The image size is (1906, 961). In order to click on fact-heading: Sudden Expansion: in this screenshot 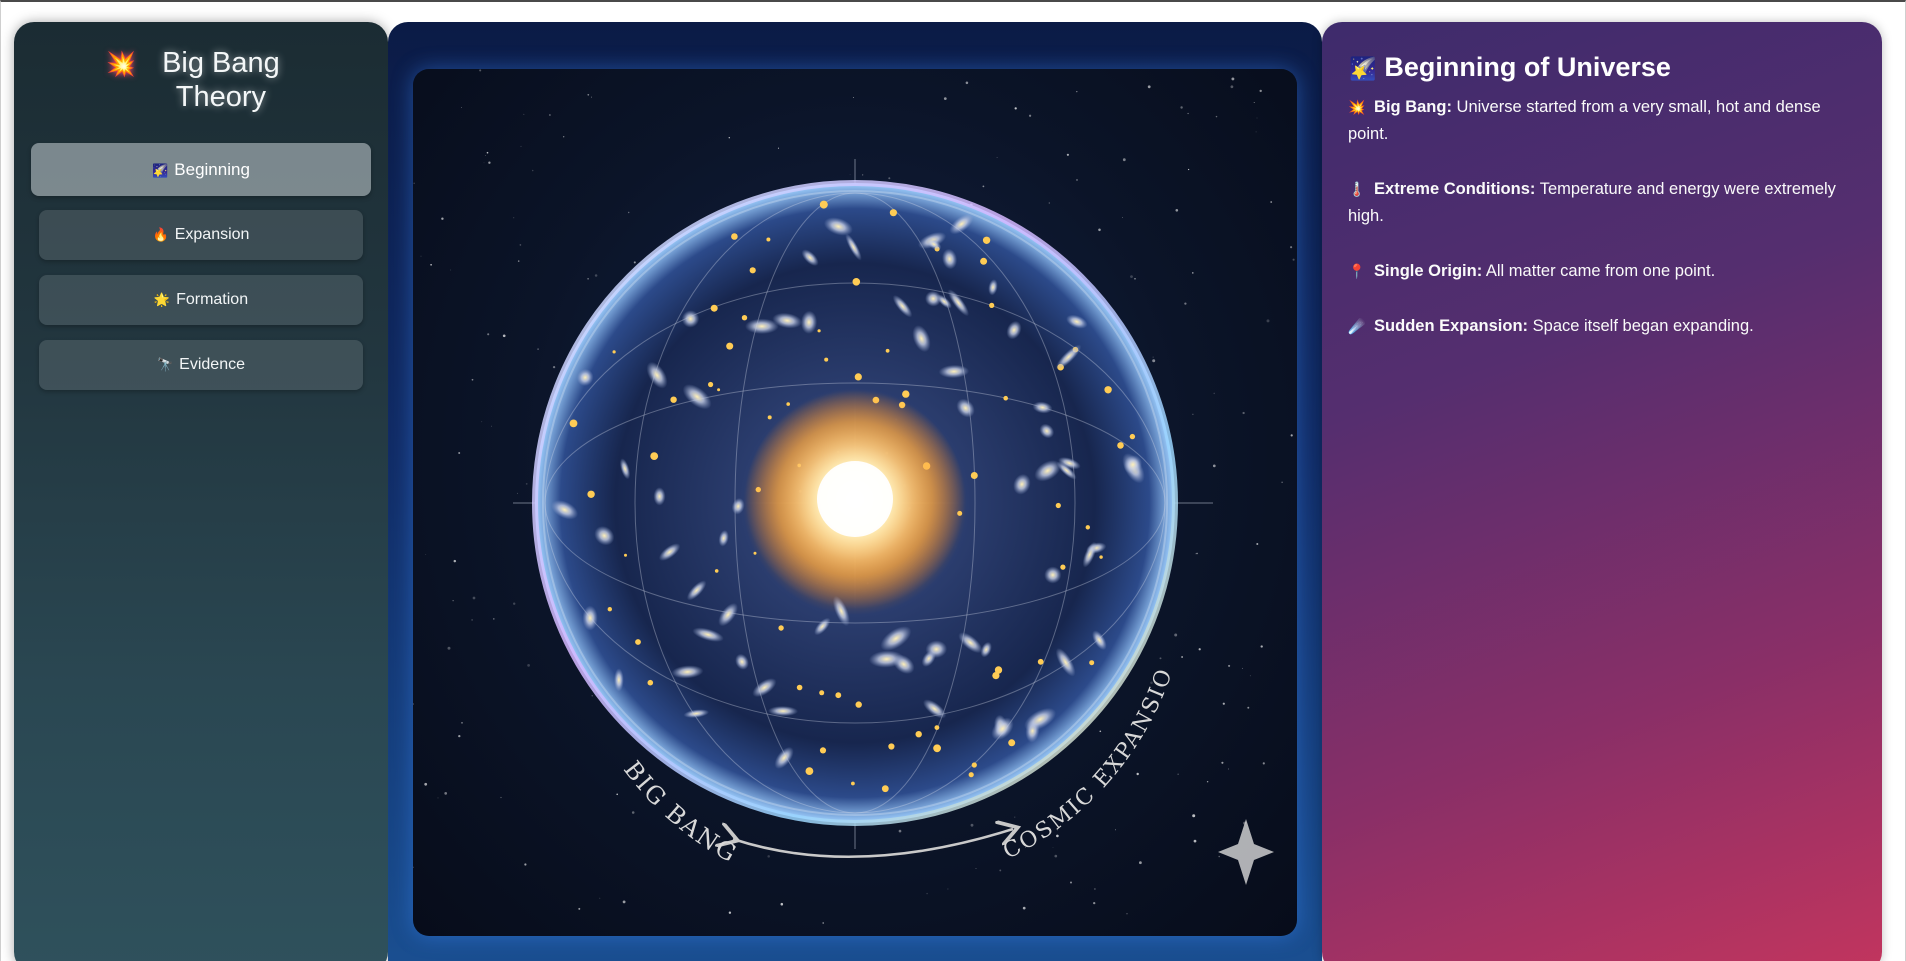, I will do `click(1451, 326)`.